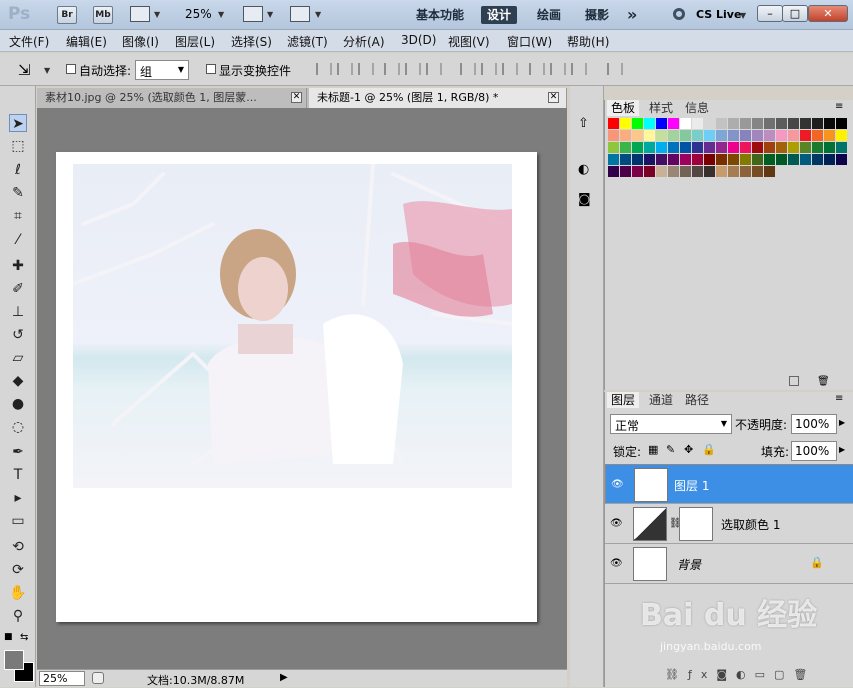  I want to click on paint-bucket-tool-icon: ◆, so click(18, 381).